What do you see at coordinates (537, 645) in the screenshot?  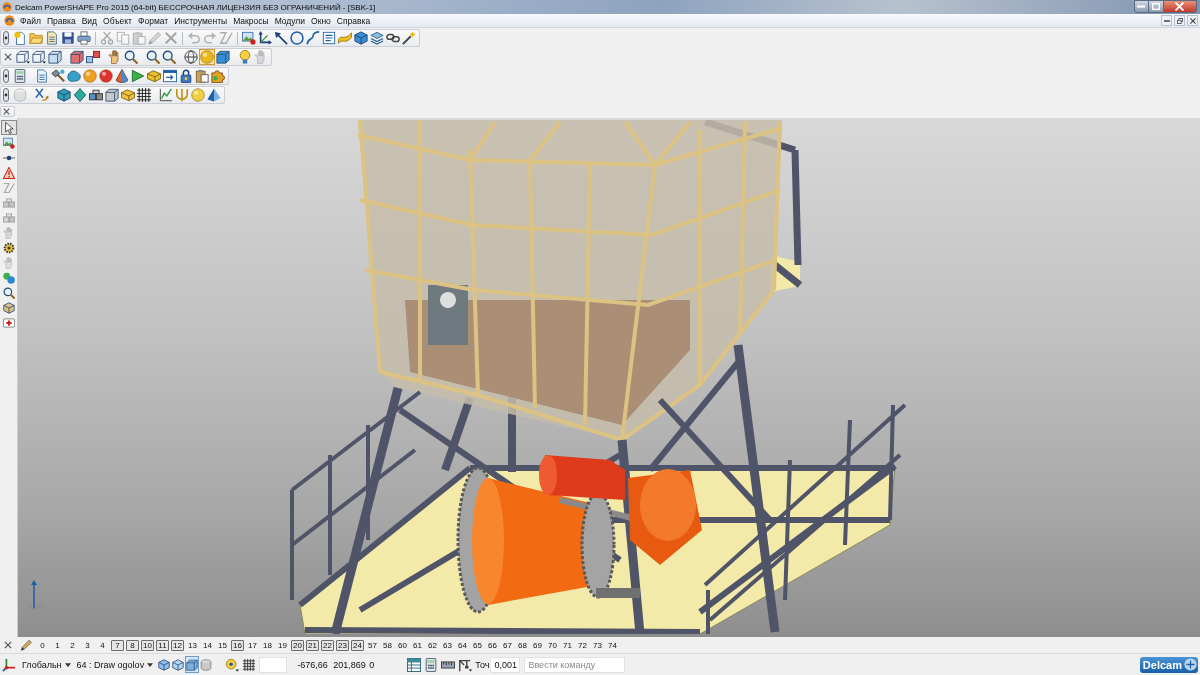 I see `level-button: 69` at bounding box center [537, 645].